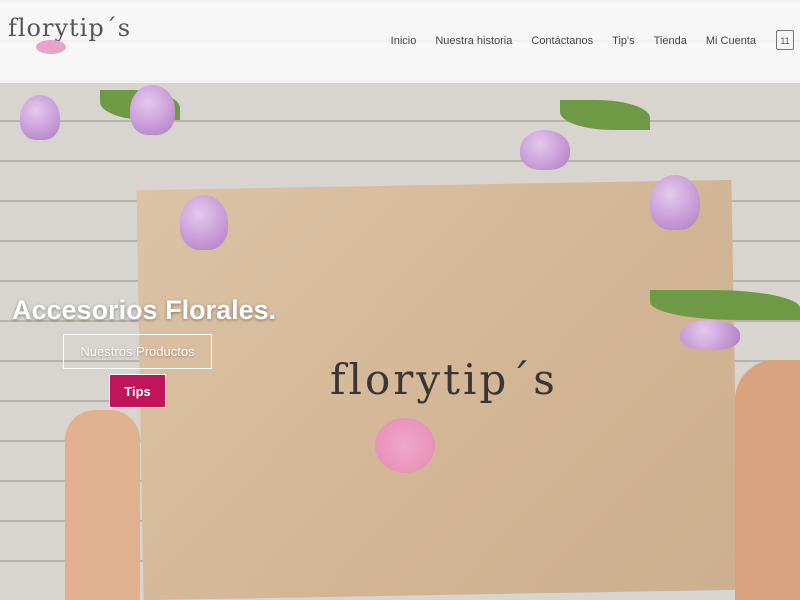 This screenshot has height=600, width=800. I want to click on nav-tienda: Tienda, so click(670, 41).